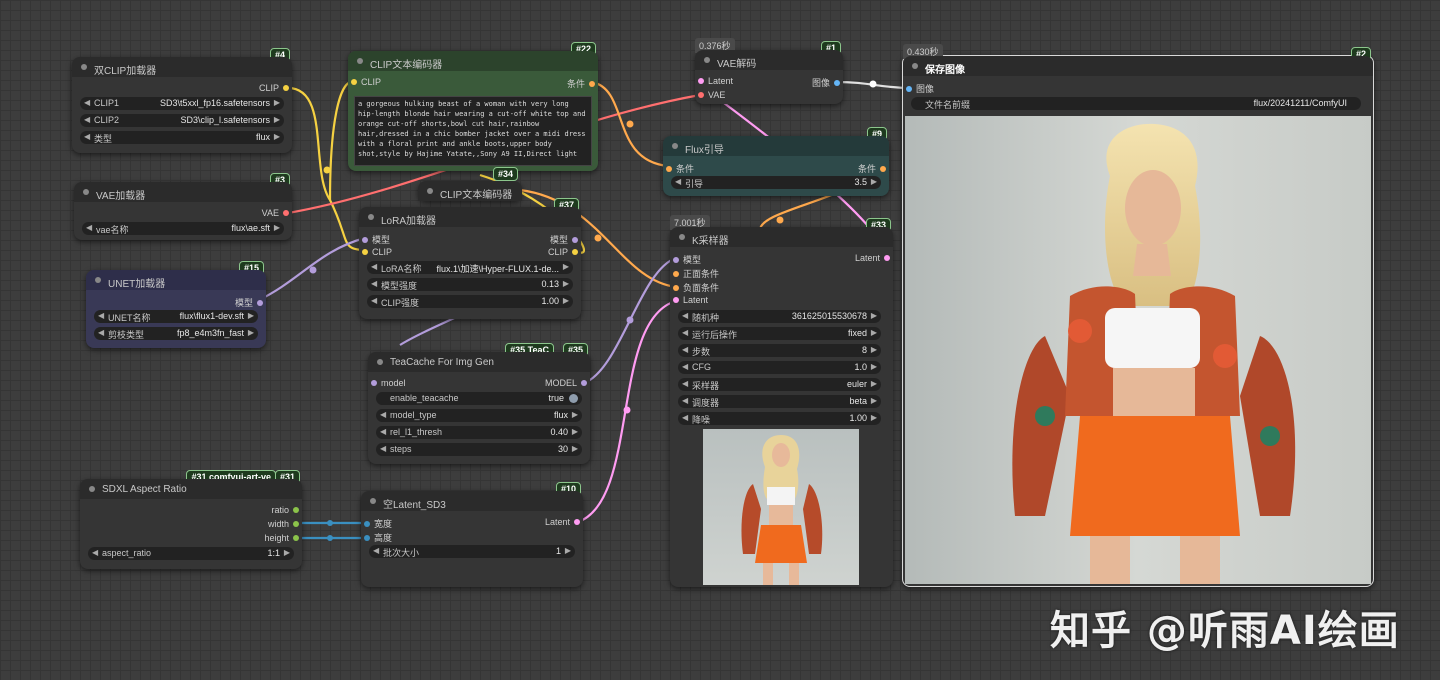  Describe the element at coordinates (694, 287) in the screenshot. I see `input-port-negative: 负面条件` at that location.